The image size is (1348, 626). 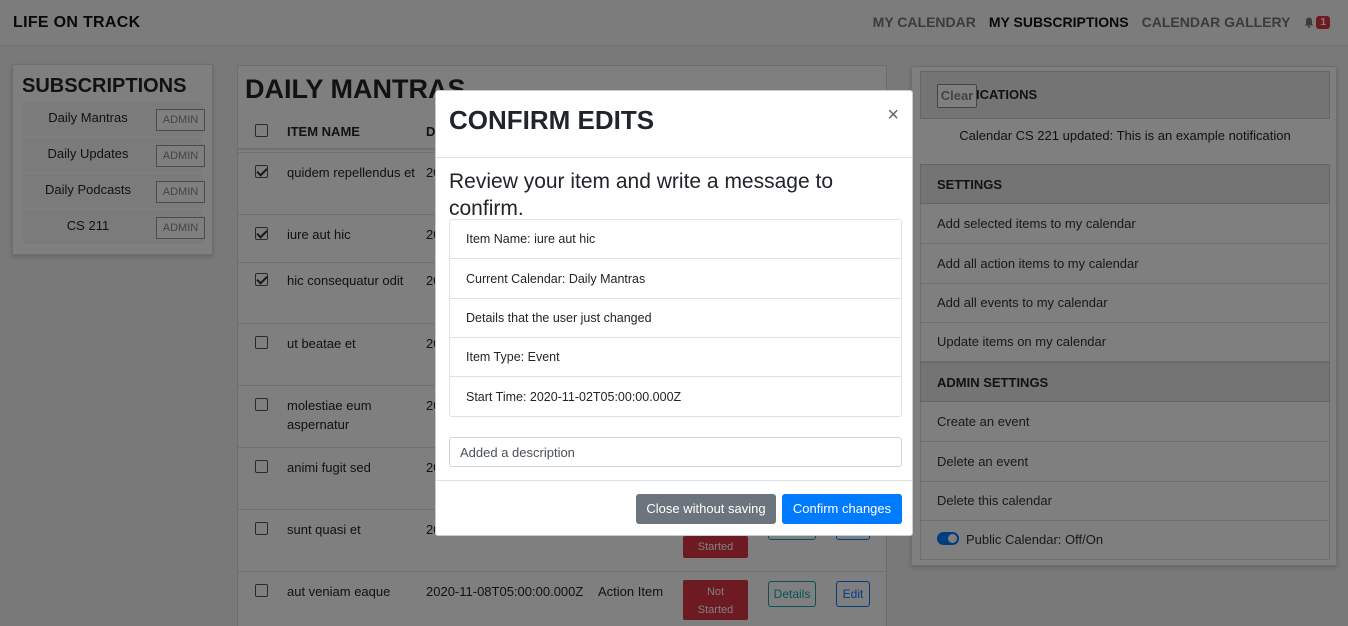 What do you see at coordinates (706, 509) in the screenshot?
I see `close-without-saving-button: Close without saving` at bounding box center [706, 509].